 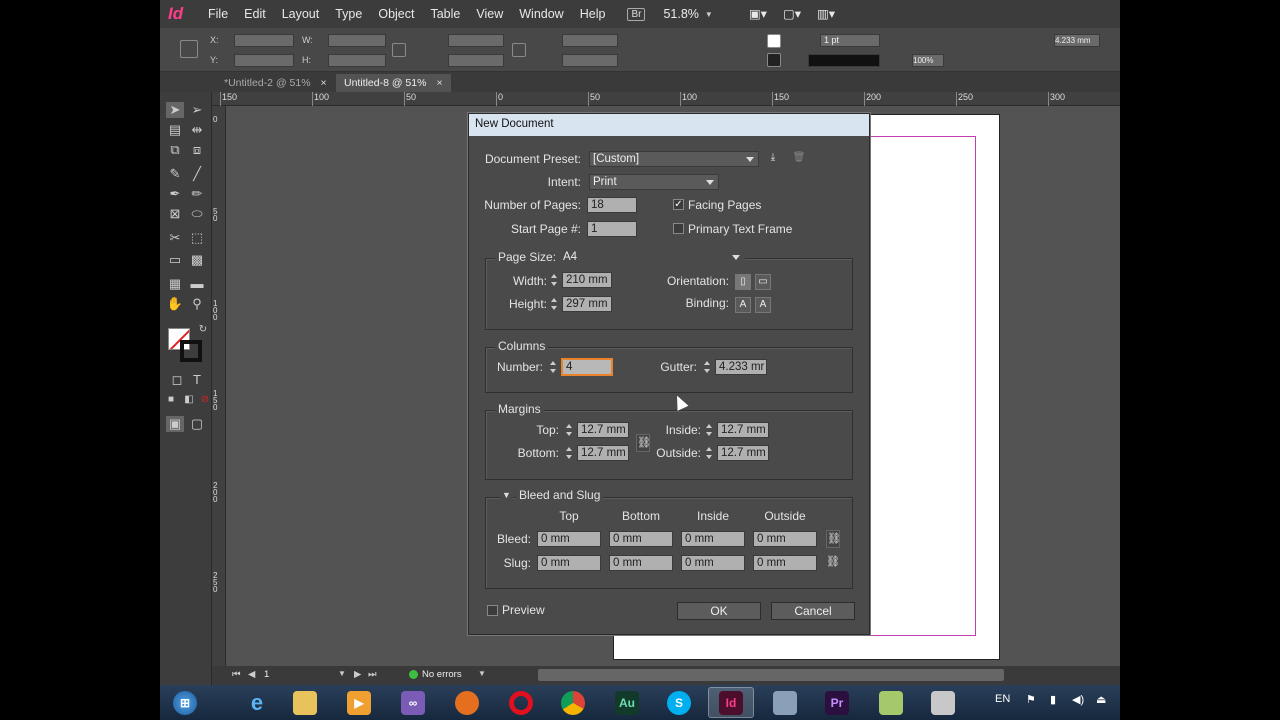 What do you see at coordinates (506, 495) in the screenshot?
I see `collapse-triangle-icon: ▼` at bounding box center [506, 495].